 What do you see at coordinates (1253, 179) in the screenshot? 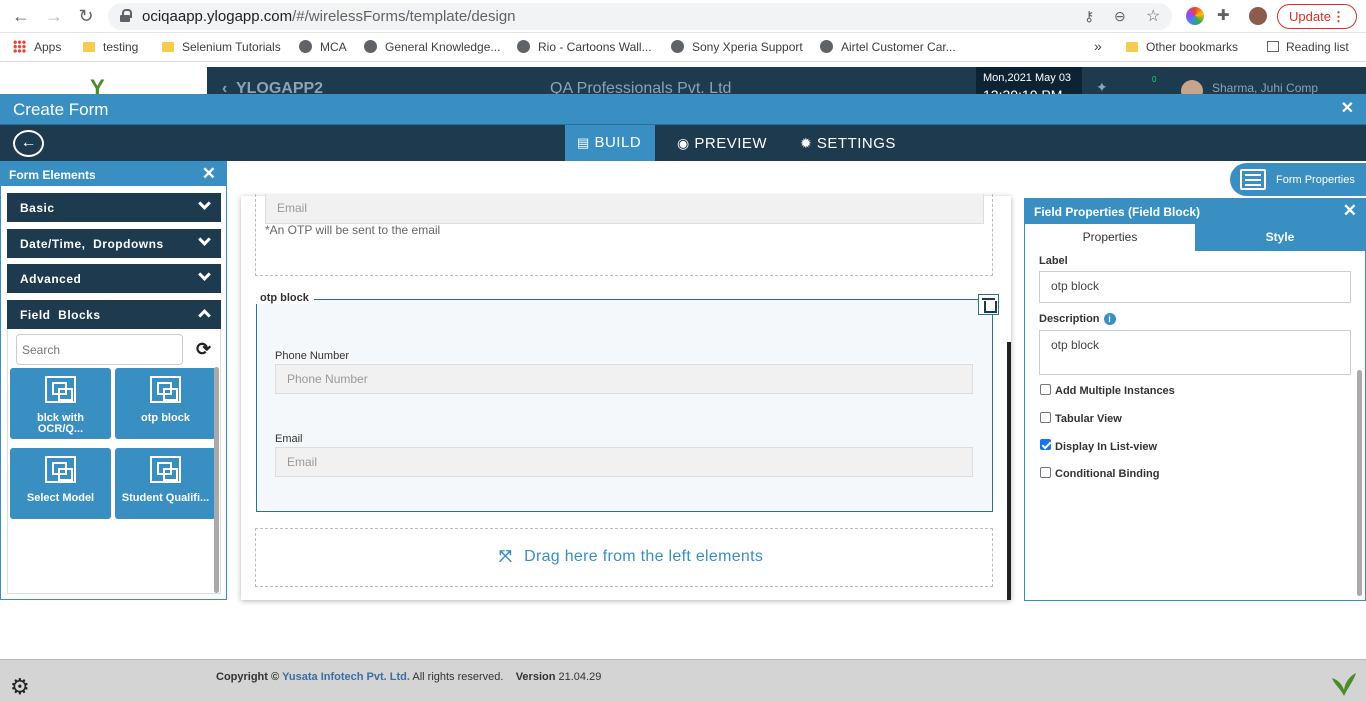
I see `form-properties-icon` at bounding box center [1253, 179].